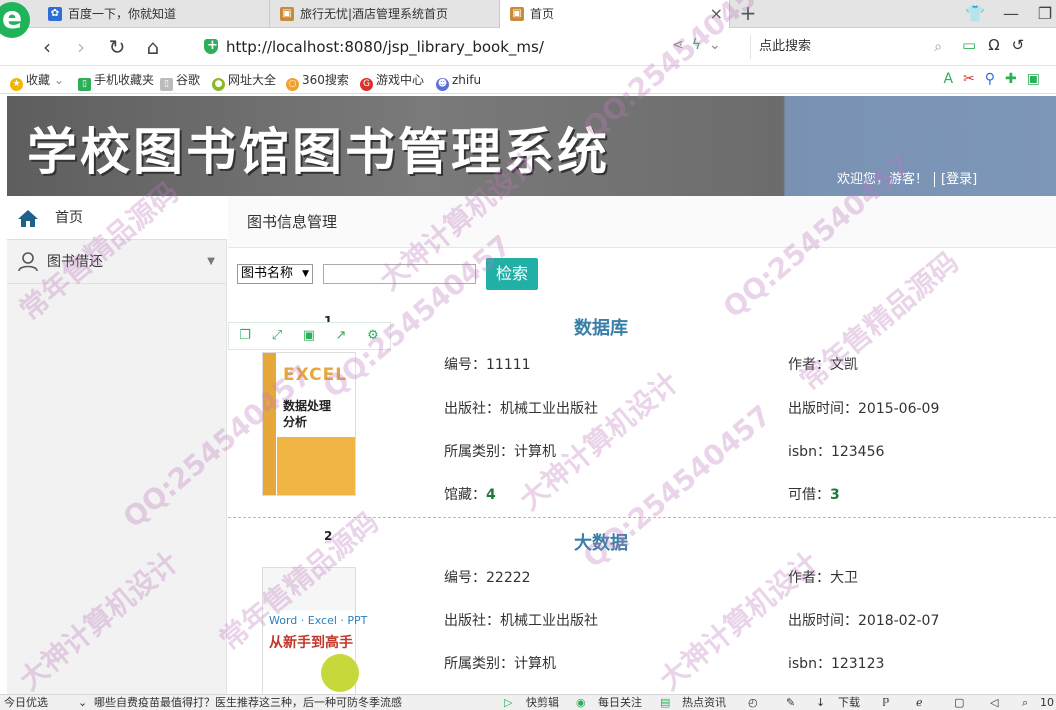 Image resolution: width=1056 pixels, height=710 pixels. What do you see at coordinates (995, 79) in the screenshot?
I see `magnifier-icon: ⚲` at bounding box center [995, 79].